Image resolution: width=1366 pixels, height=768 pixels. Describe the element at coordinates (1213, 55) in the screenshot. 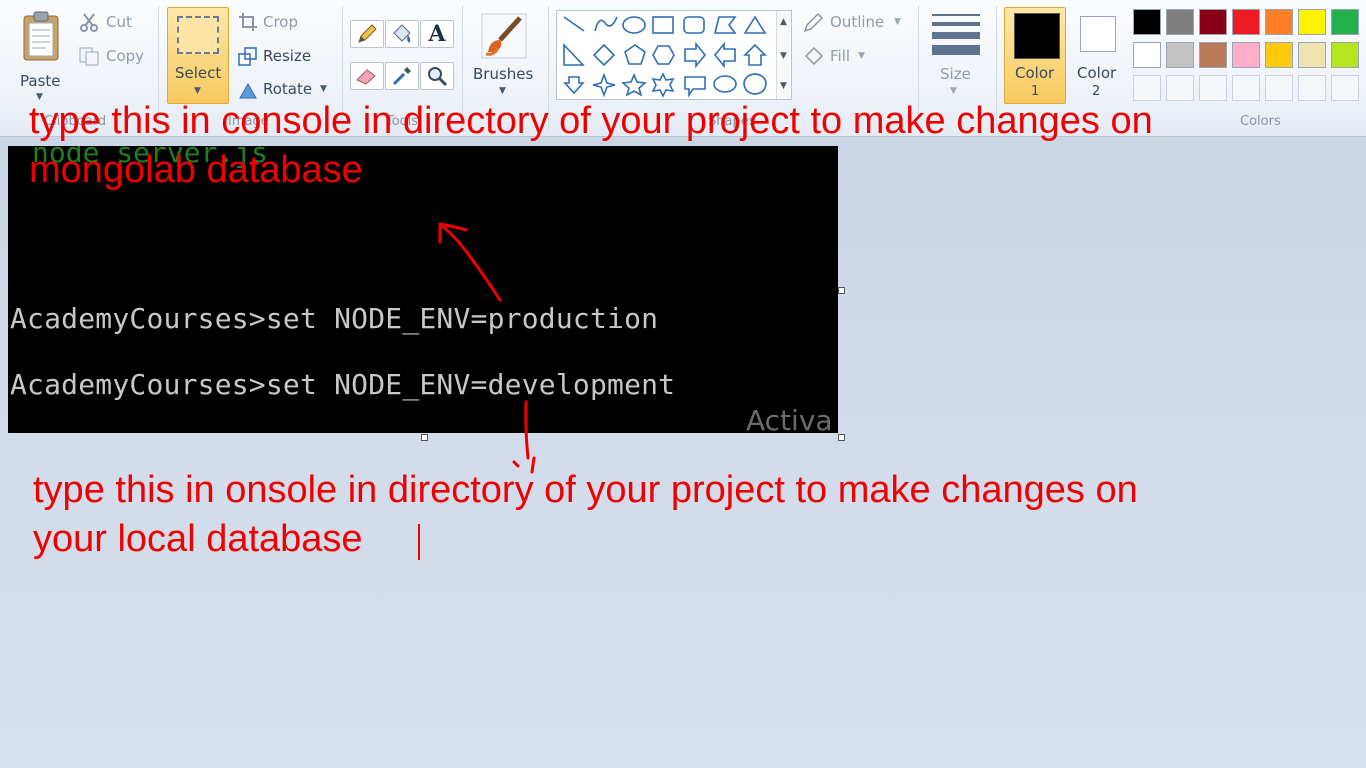

I see `palette-swatch-brown` at that location.